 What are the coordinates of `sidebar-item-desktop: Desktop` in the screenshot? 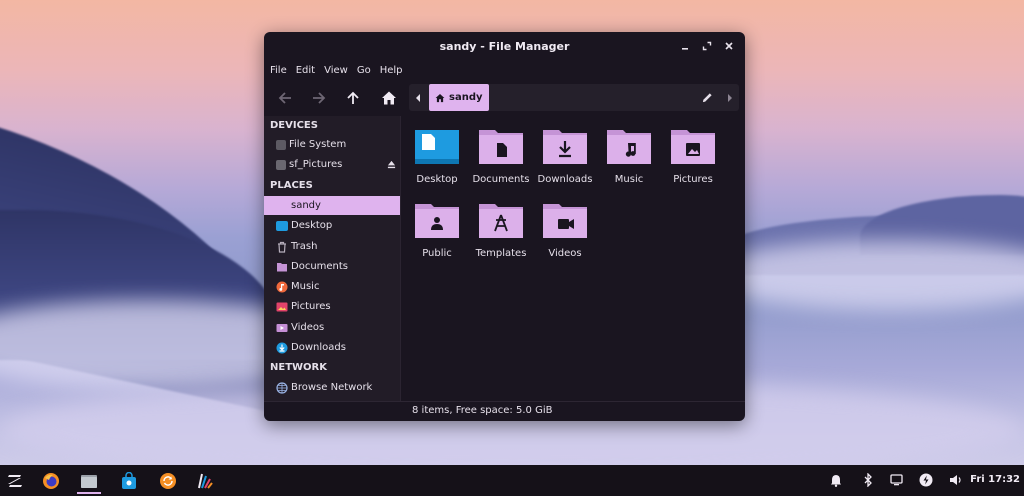 It's located at (332, 225).